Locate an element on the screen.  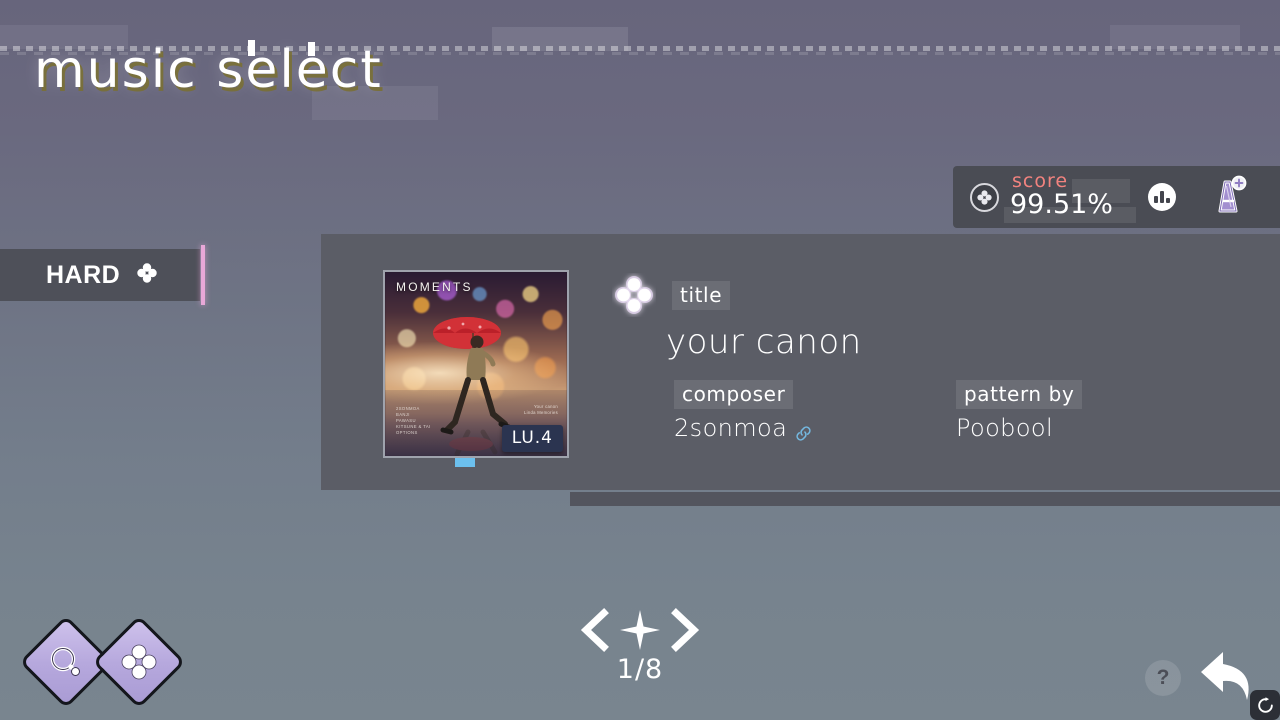
album-art-credits-right: Your canon Linda Memories is located at coordinates (541, 409).